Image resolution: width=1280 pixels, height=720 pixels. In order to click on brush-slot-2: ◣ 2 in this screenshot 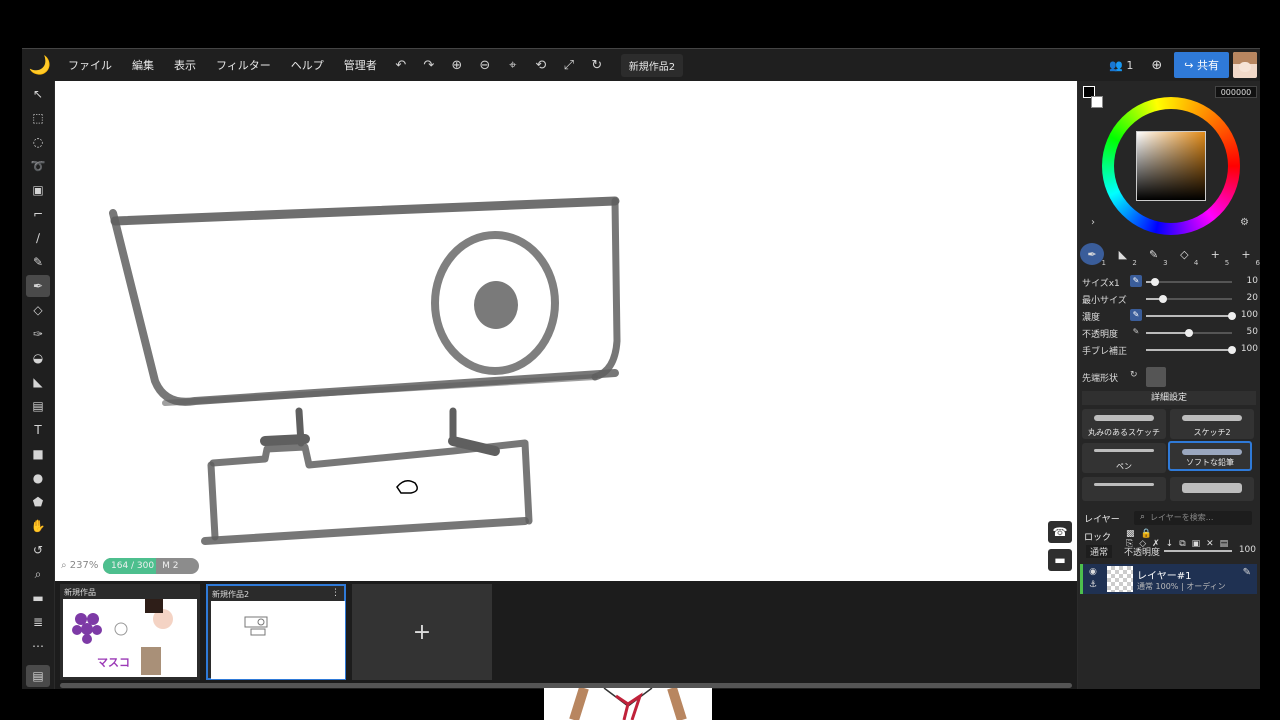, I will do `click(1124, 255)`.